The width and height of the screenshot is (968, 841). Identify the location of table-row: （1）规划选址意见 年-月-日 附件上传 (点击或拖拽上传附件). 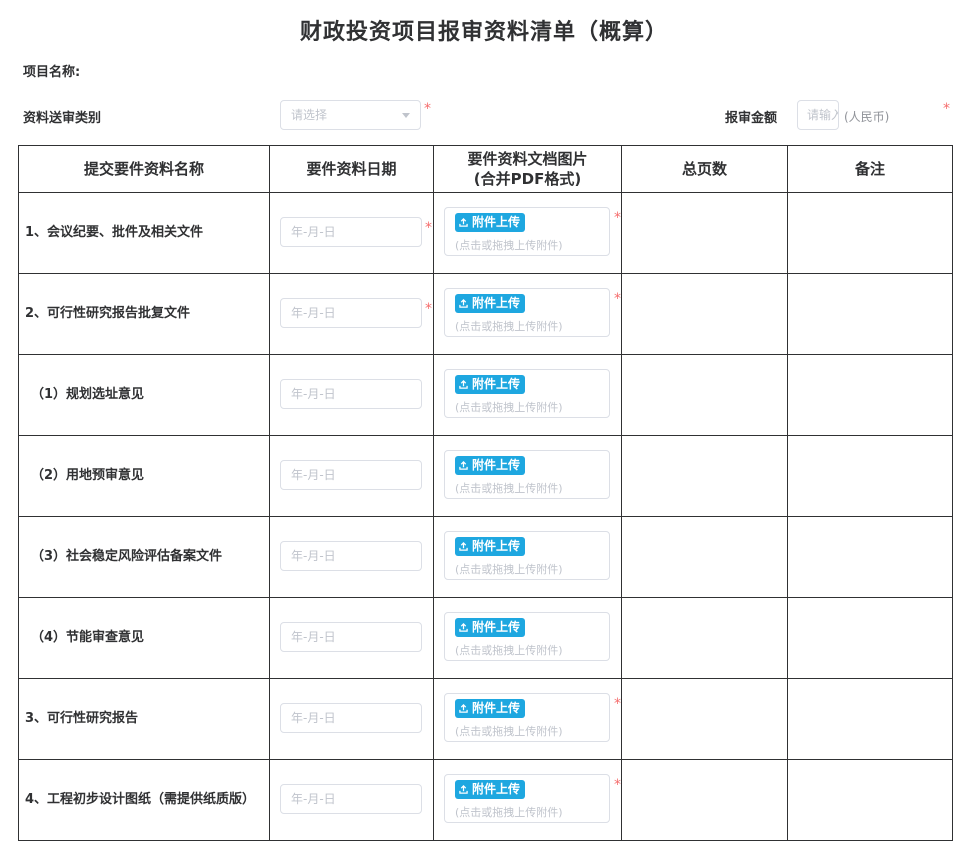
(485, 395).